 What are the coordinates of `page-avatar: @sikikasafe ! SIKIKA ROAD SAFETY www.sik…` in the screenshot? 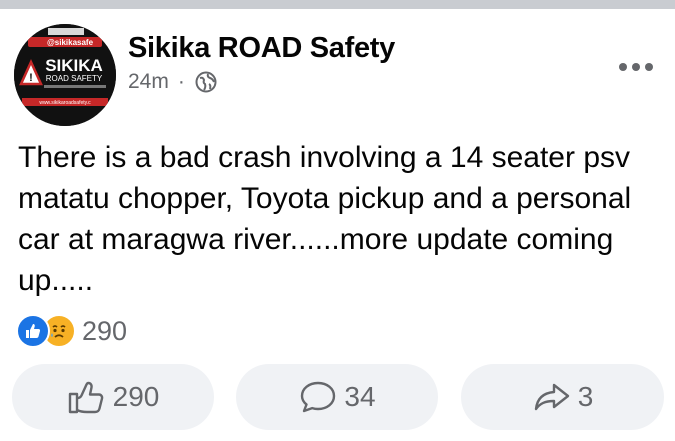 It's located at (65, 75).